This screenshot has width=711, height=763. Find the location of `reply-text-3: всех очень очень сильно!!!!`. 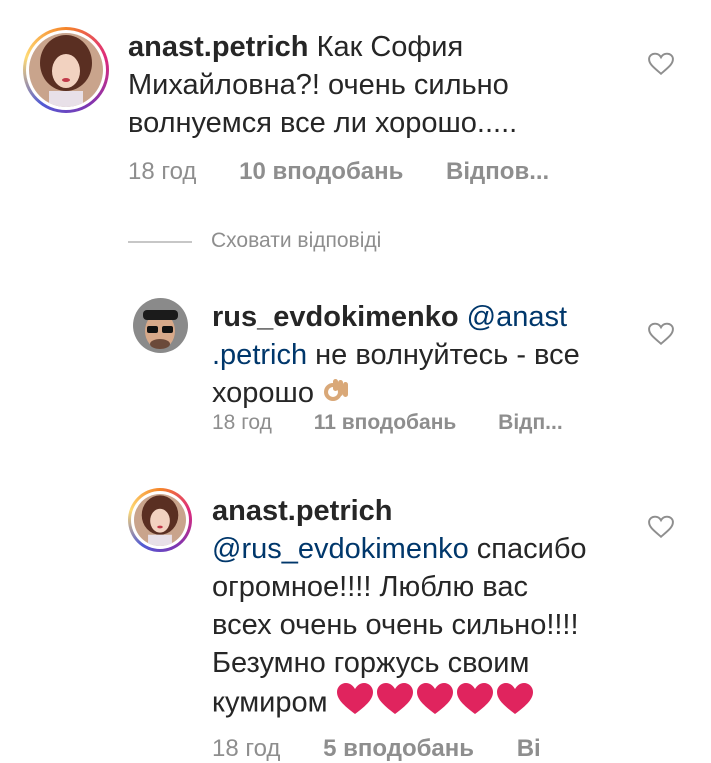

reply-text-3: всех очень очень сильно!!!! is located at coordinates (395, 625).